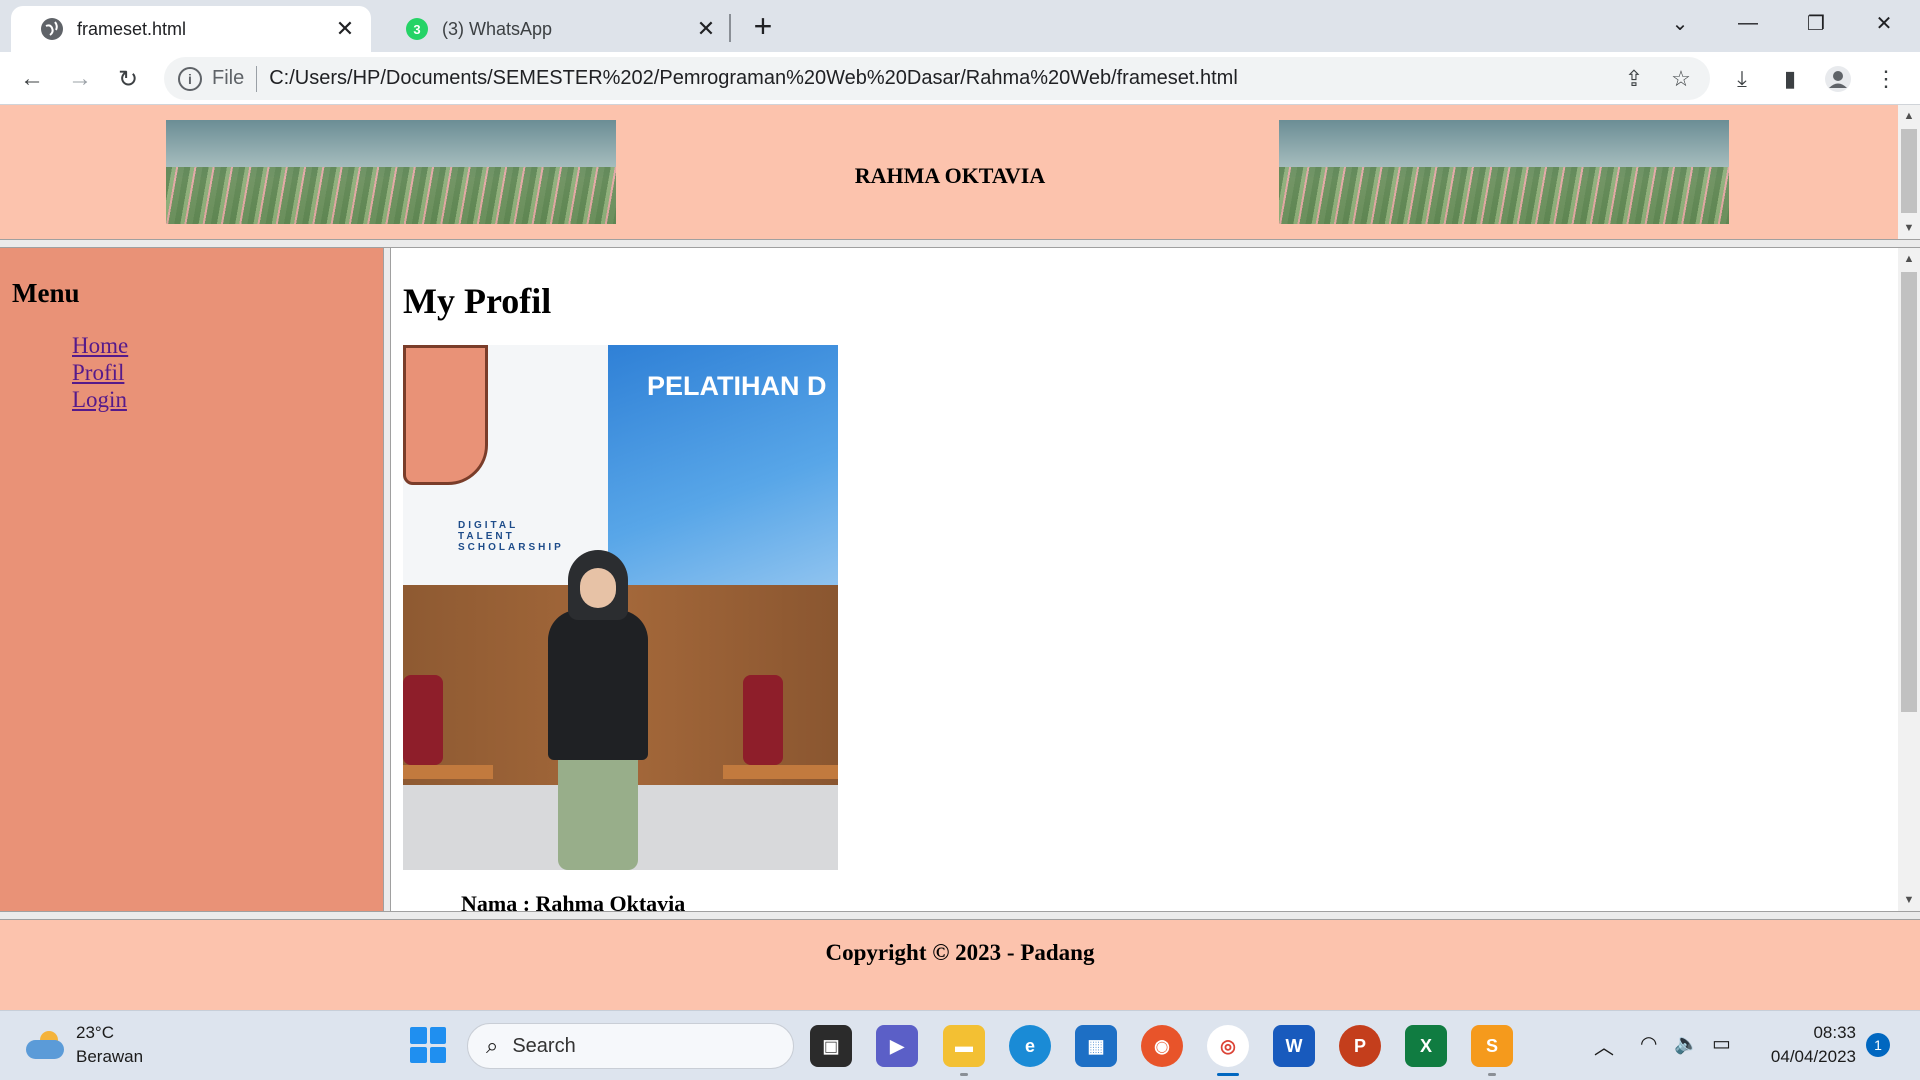  Describe the element at coordinates (46, 293) in the screenshot. I see `menu-title: Menu` at that location.